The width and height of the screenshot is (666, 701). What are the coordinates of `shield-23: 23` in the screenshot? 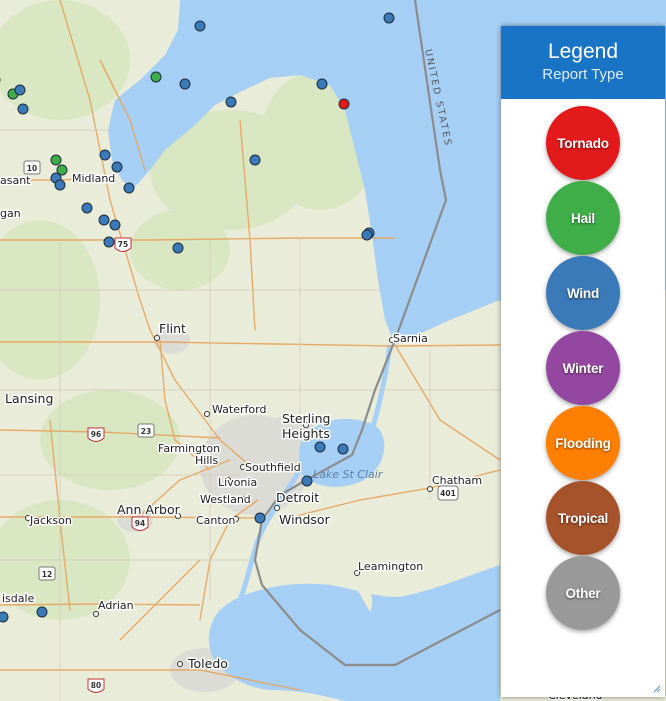 It's located at (146, 430).